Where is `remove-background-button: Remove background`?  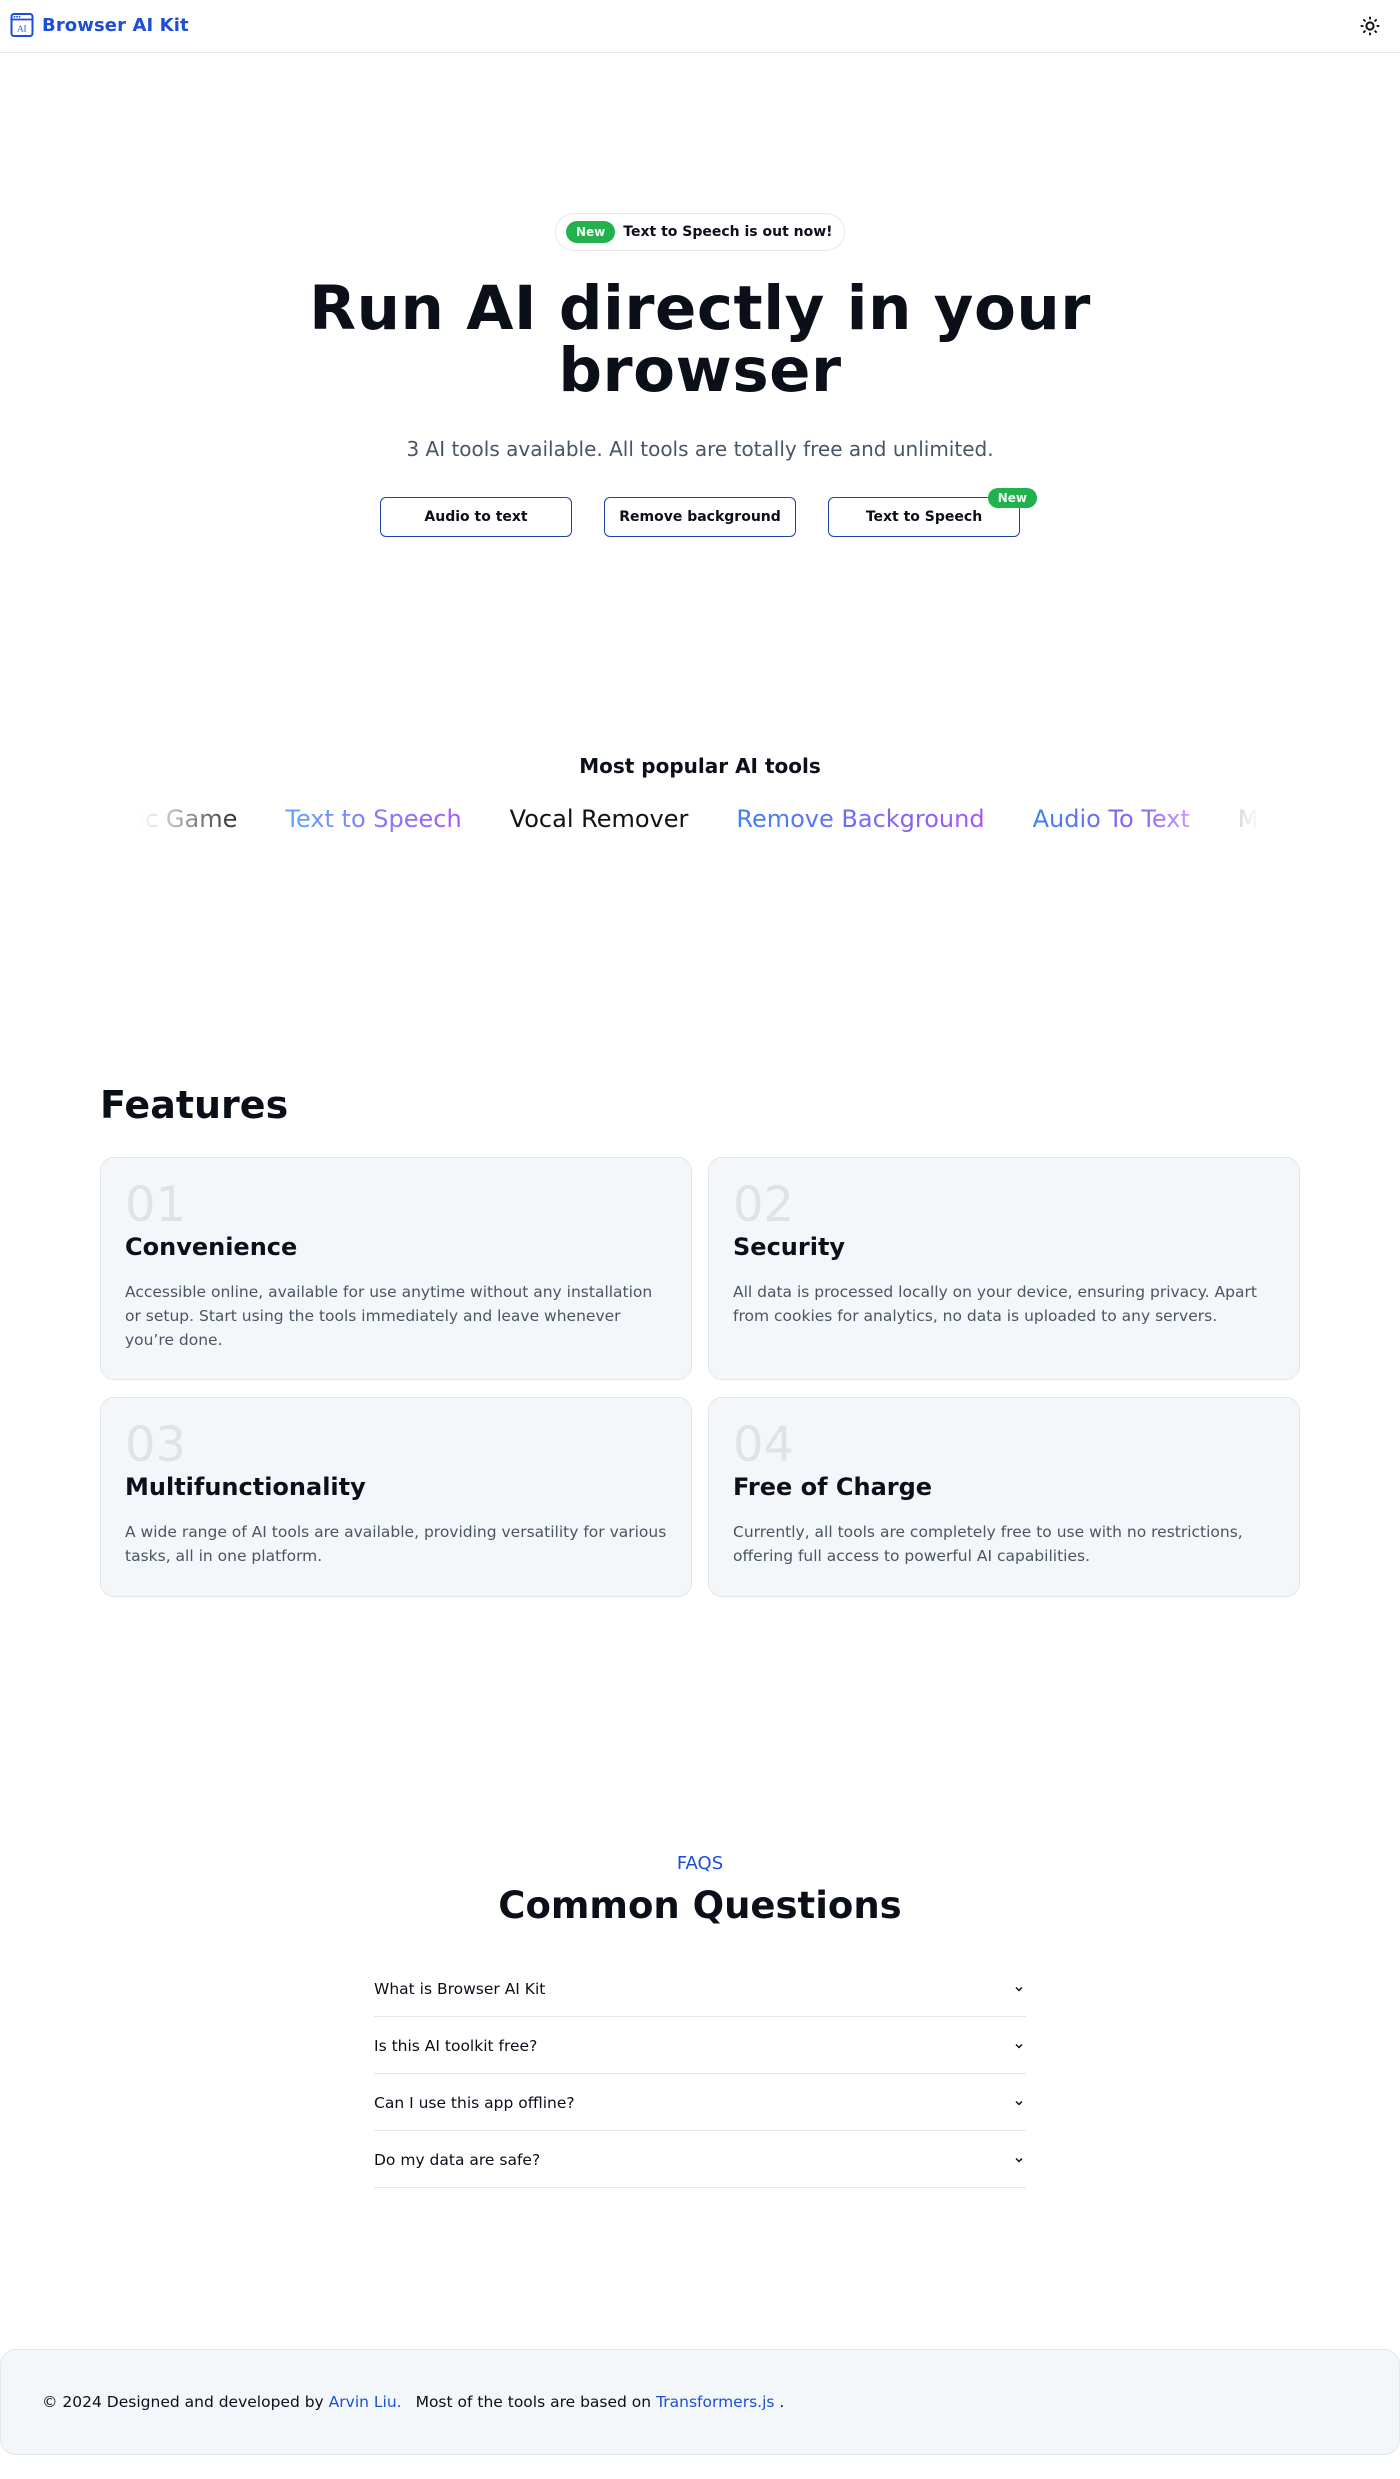 remove-background-button: Remove background is located at coordinates (700, 517).